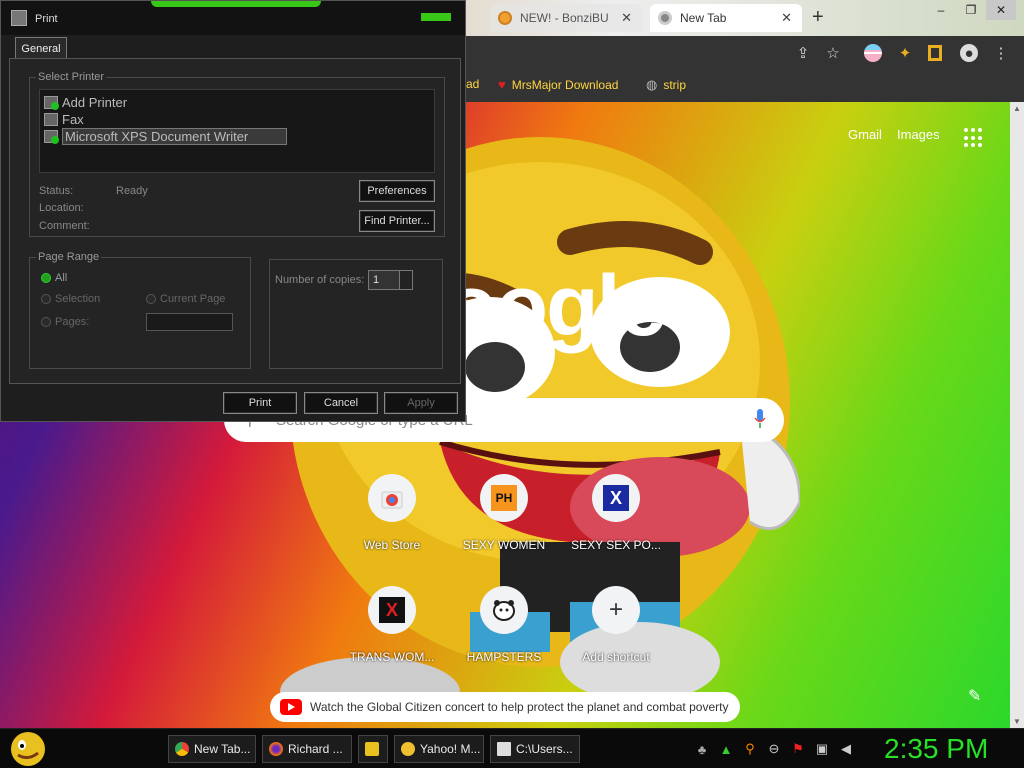  Describe the element at coordinates (616, 610) in the screenshot. I see `plus-icon: +` at that location.